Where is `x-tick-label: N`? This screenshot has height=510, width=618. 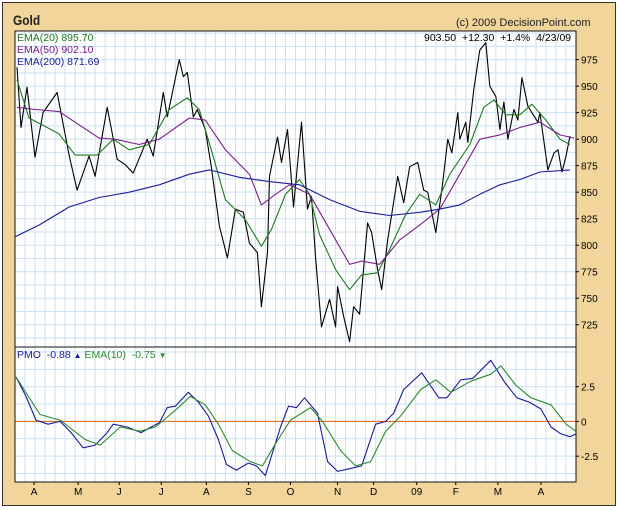
x-tick-label: N is located at coordinates (337, 492).